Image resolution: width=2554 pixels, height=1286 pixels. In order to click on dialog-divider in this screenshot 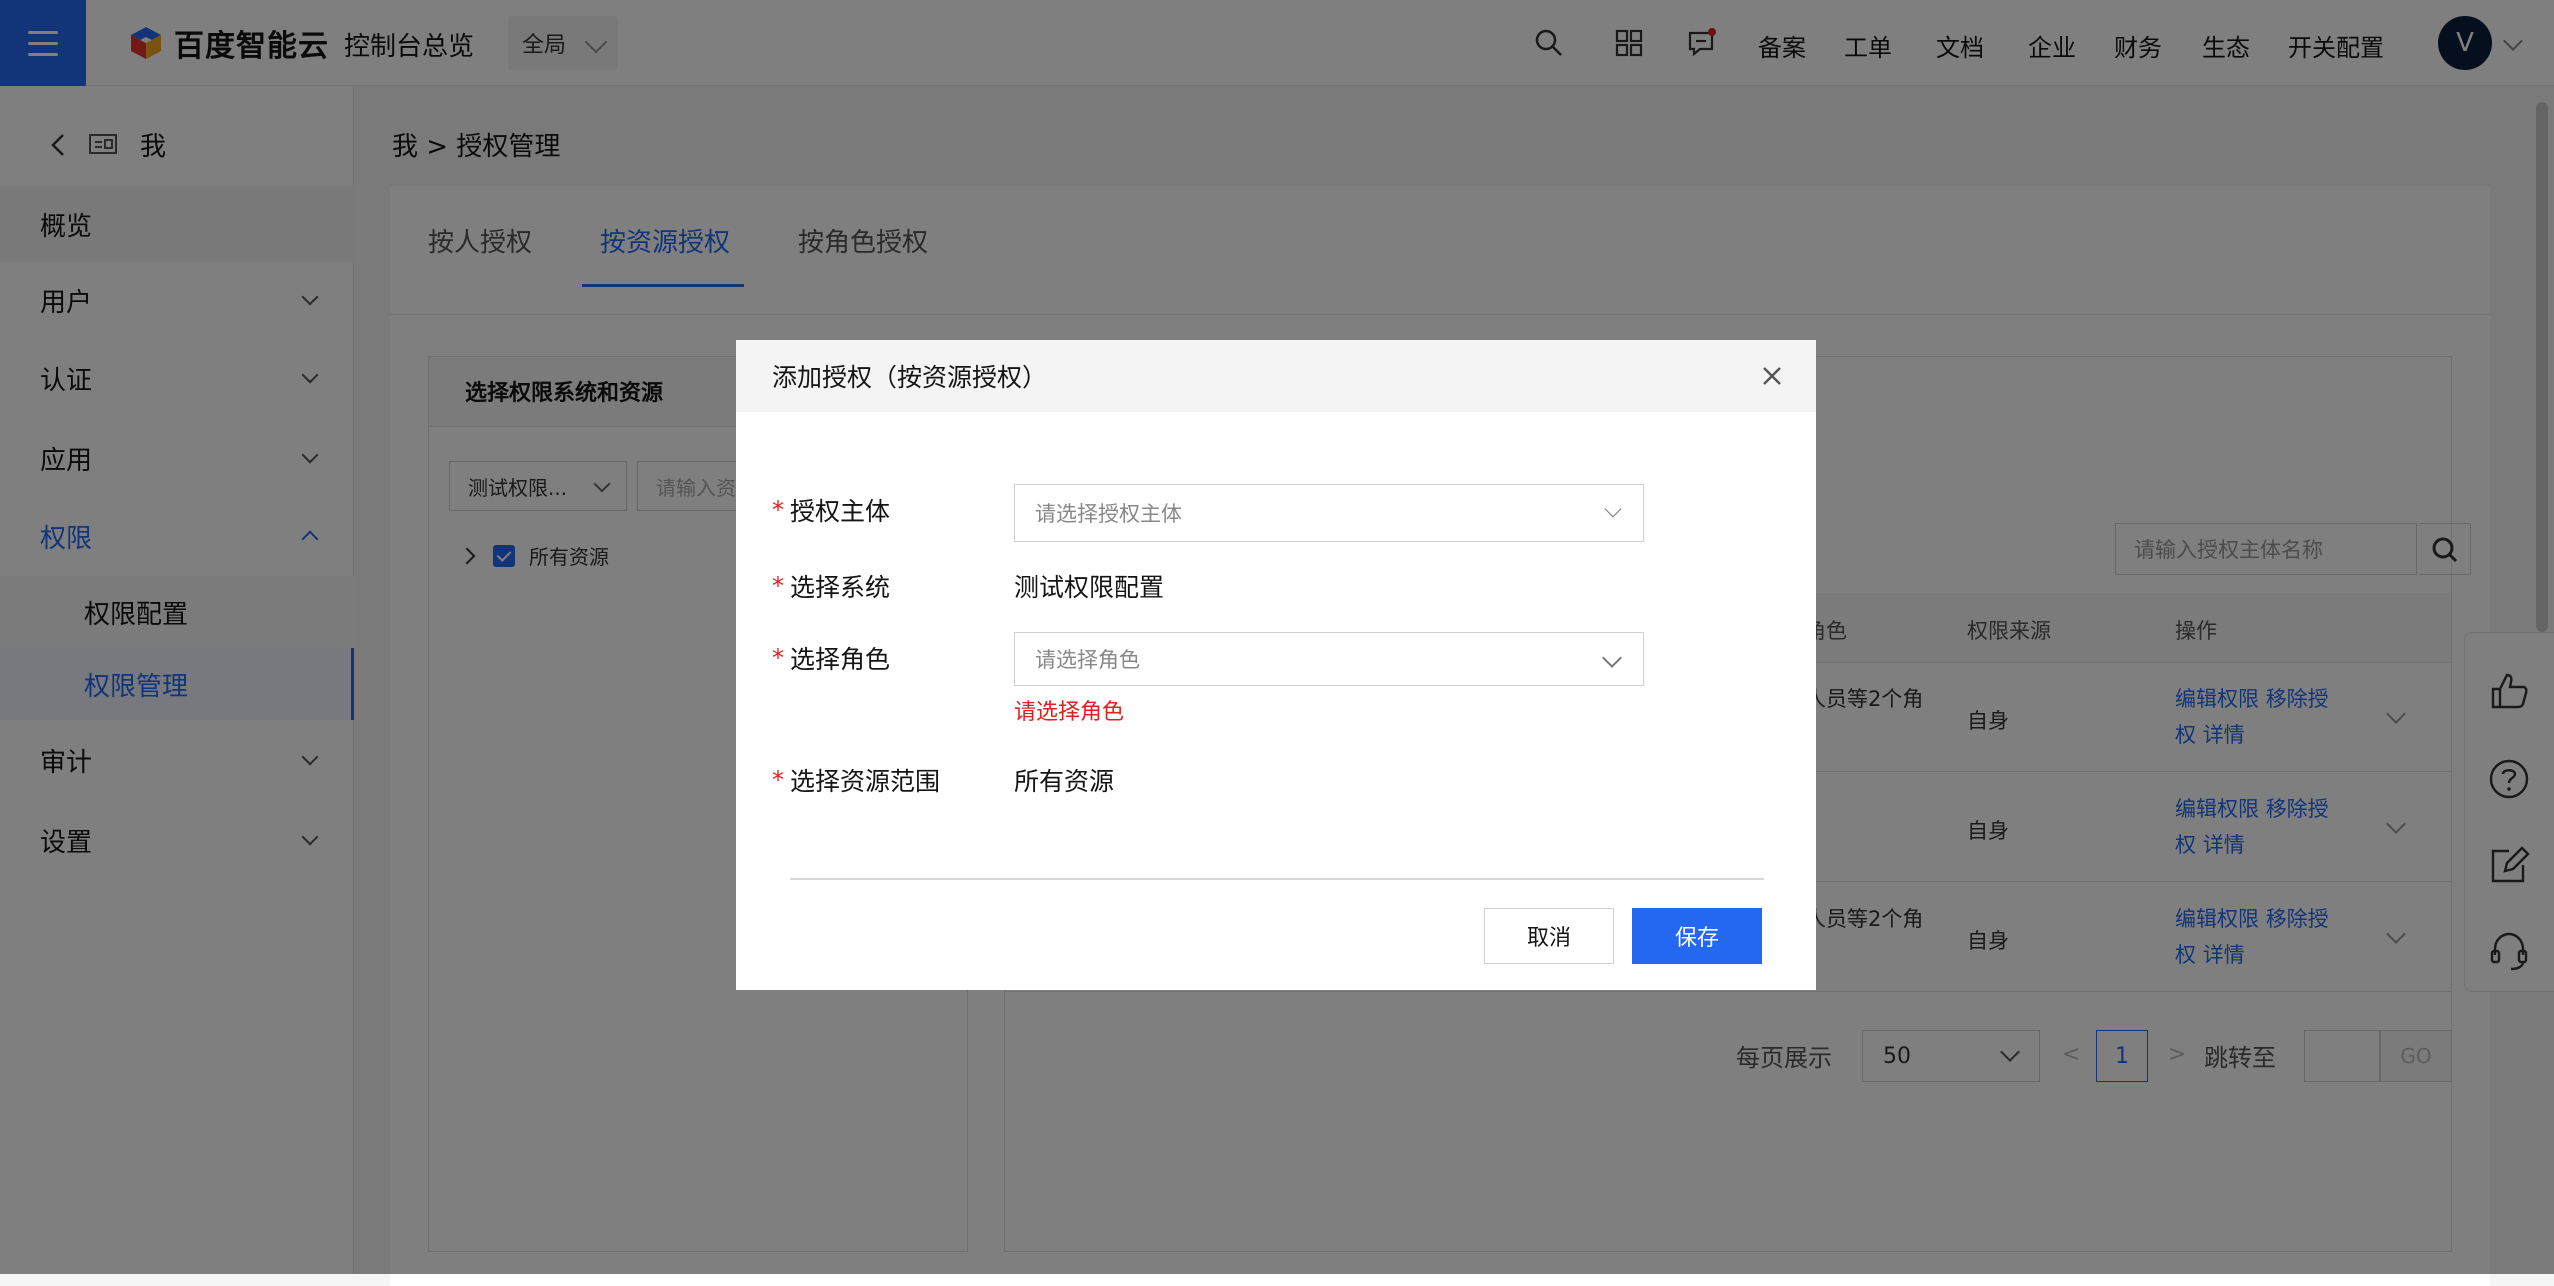, I will do `click(1277, 879)`.